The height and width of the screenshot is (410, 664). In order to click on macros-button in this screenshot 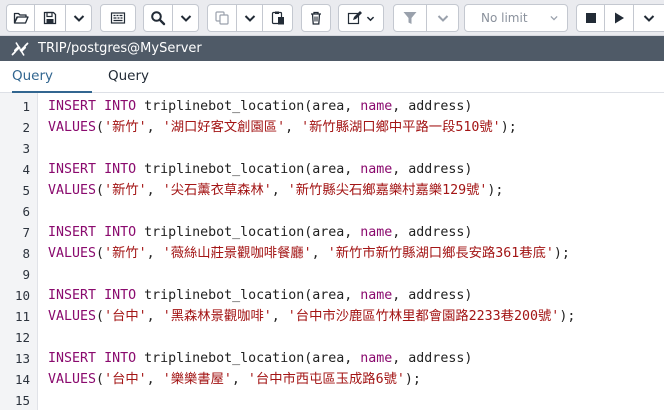, I will do `click(118, 18)`.